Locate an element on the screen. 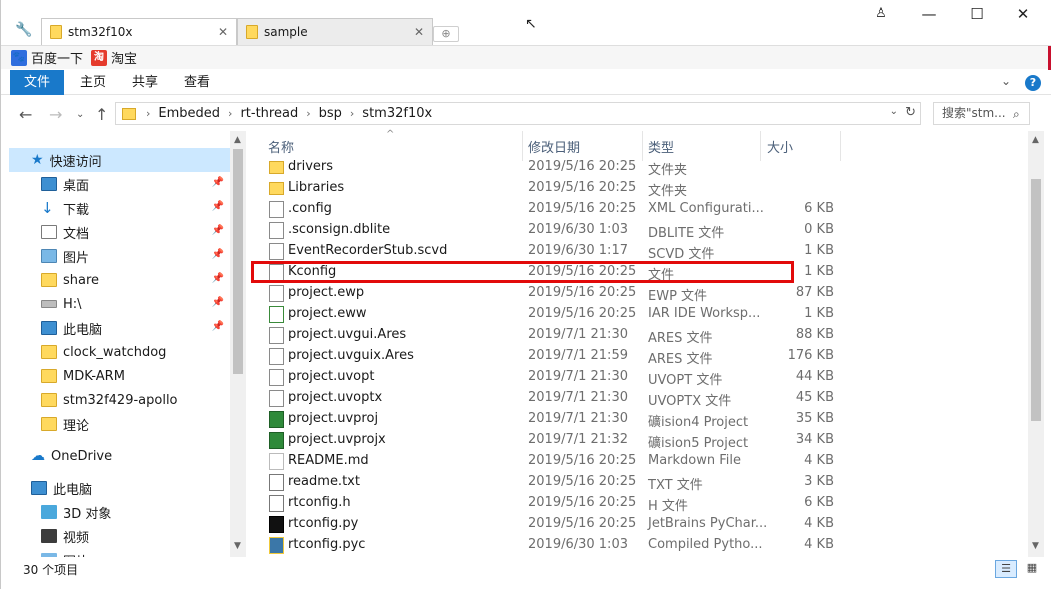 The width and height of the screenshot is (1051, 589). nav-scroll-thumb is located at coordinates (238, 261).